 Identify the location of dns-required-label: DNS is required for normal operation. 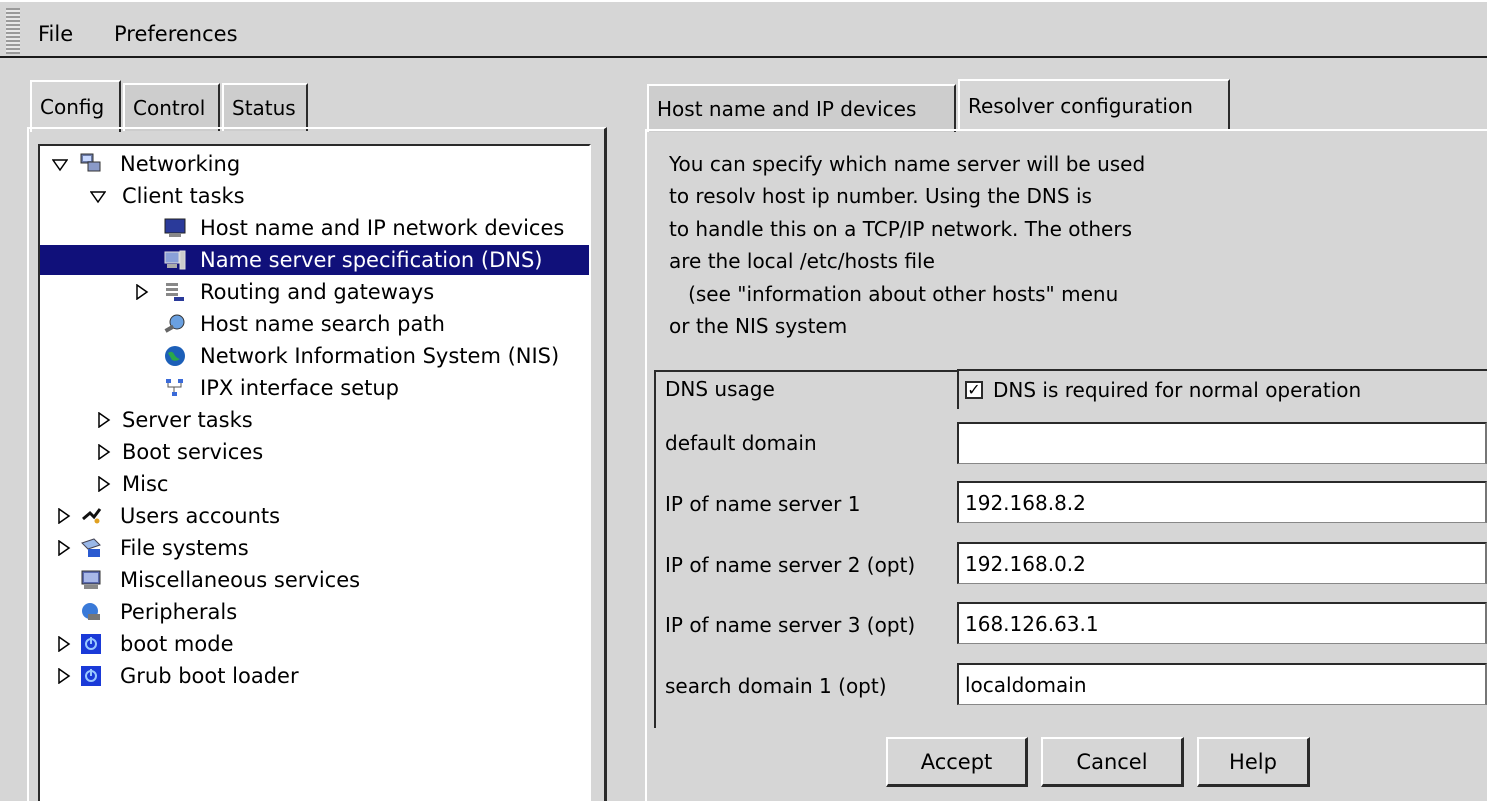
(1177, 390).